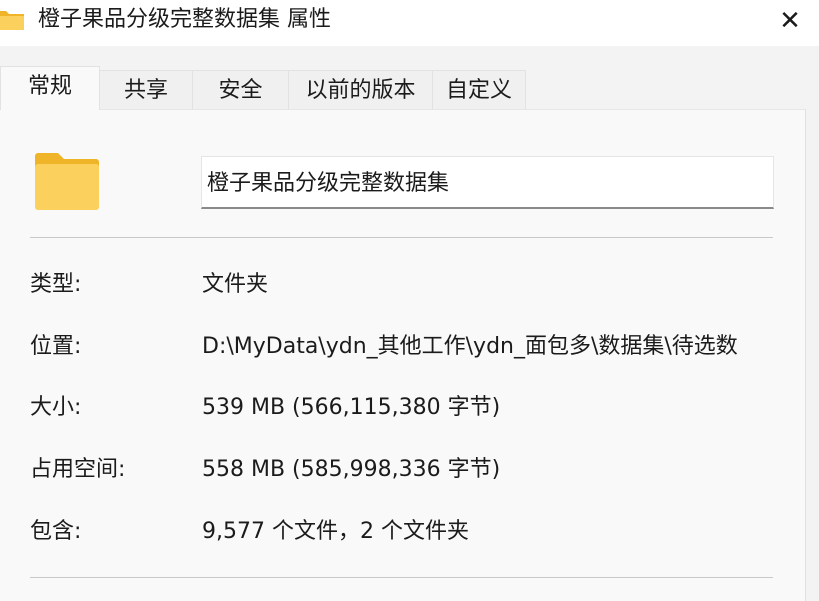 The image size is (819, 601). I want to click on type-label: 类型:, so click(56, 284).